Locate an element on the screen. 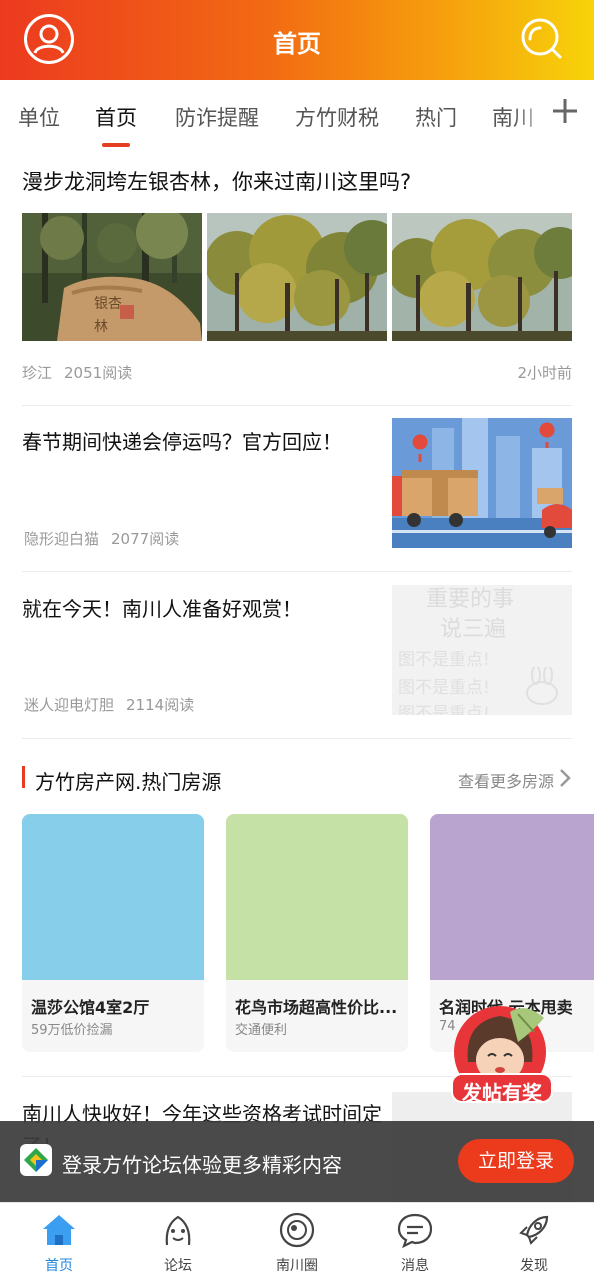 The width and height of the screenshot is (594, 1280). plus-icon is located at coordinates (565, 111).